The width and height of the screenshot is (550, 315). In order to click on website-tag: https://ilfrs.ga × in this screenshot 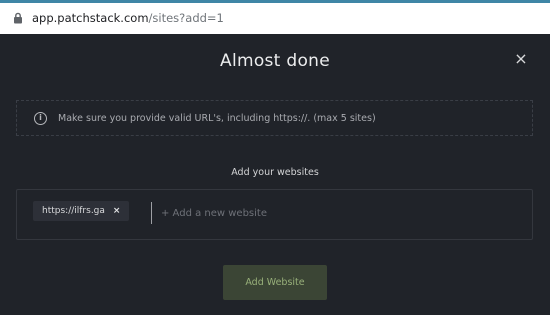, I will do `click(81, 211)`.